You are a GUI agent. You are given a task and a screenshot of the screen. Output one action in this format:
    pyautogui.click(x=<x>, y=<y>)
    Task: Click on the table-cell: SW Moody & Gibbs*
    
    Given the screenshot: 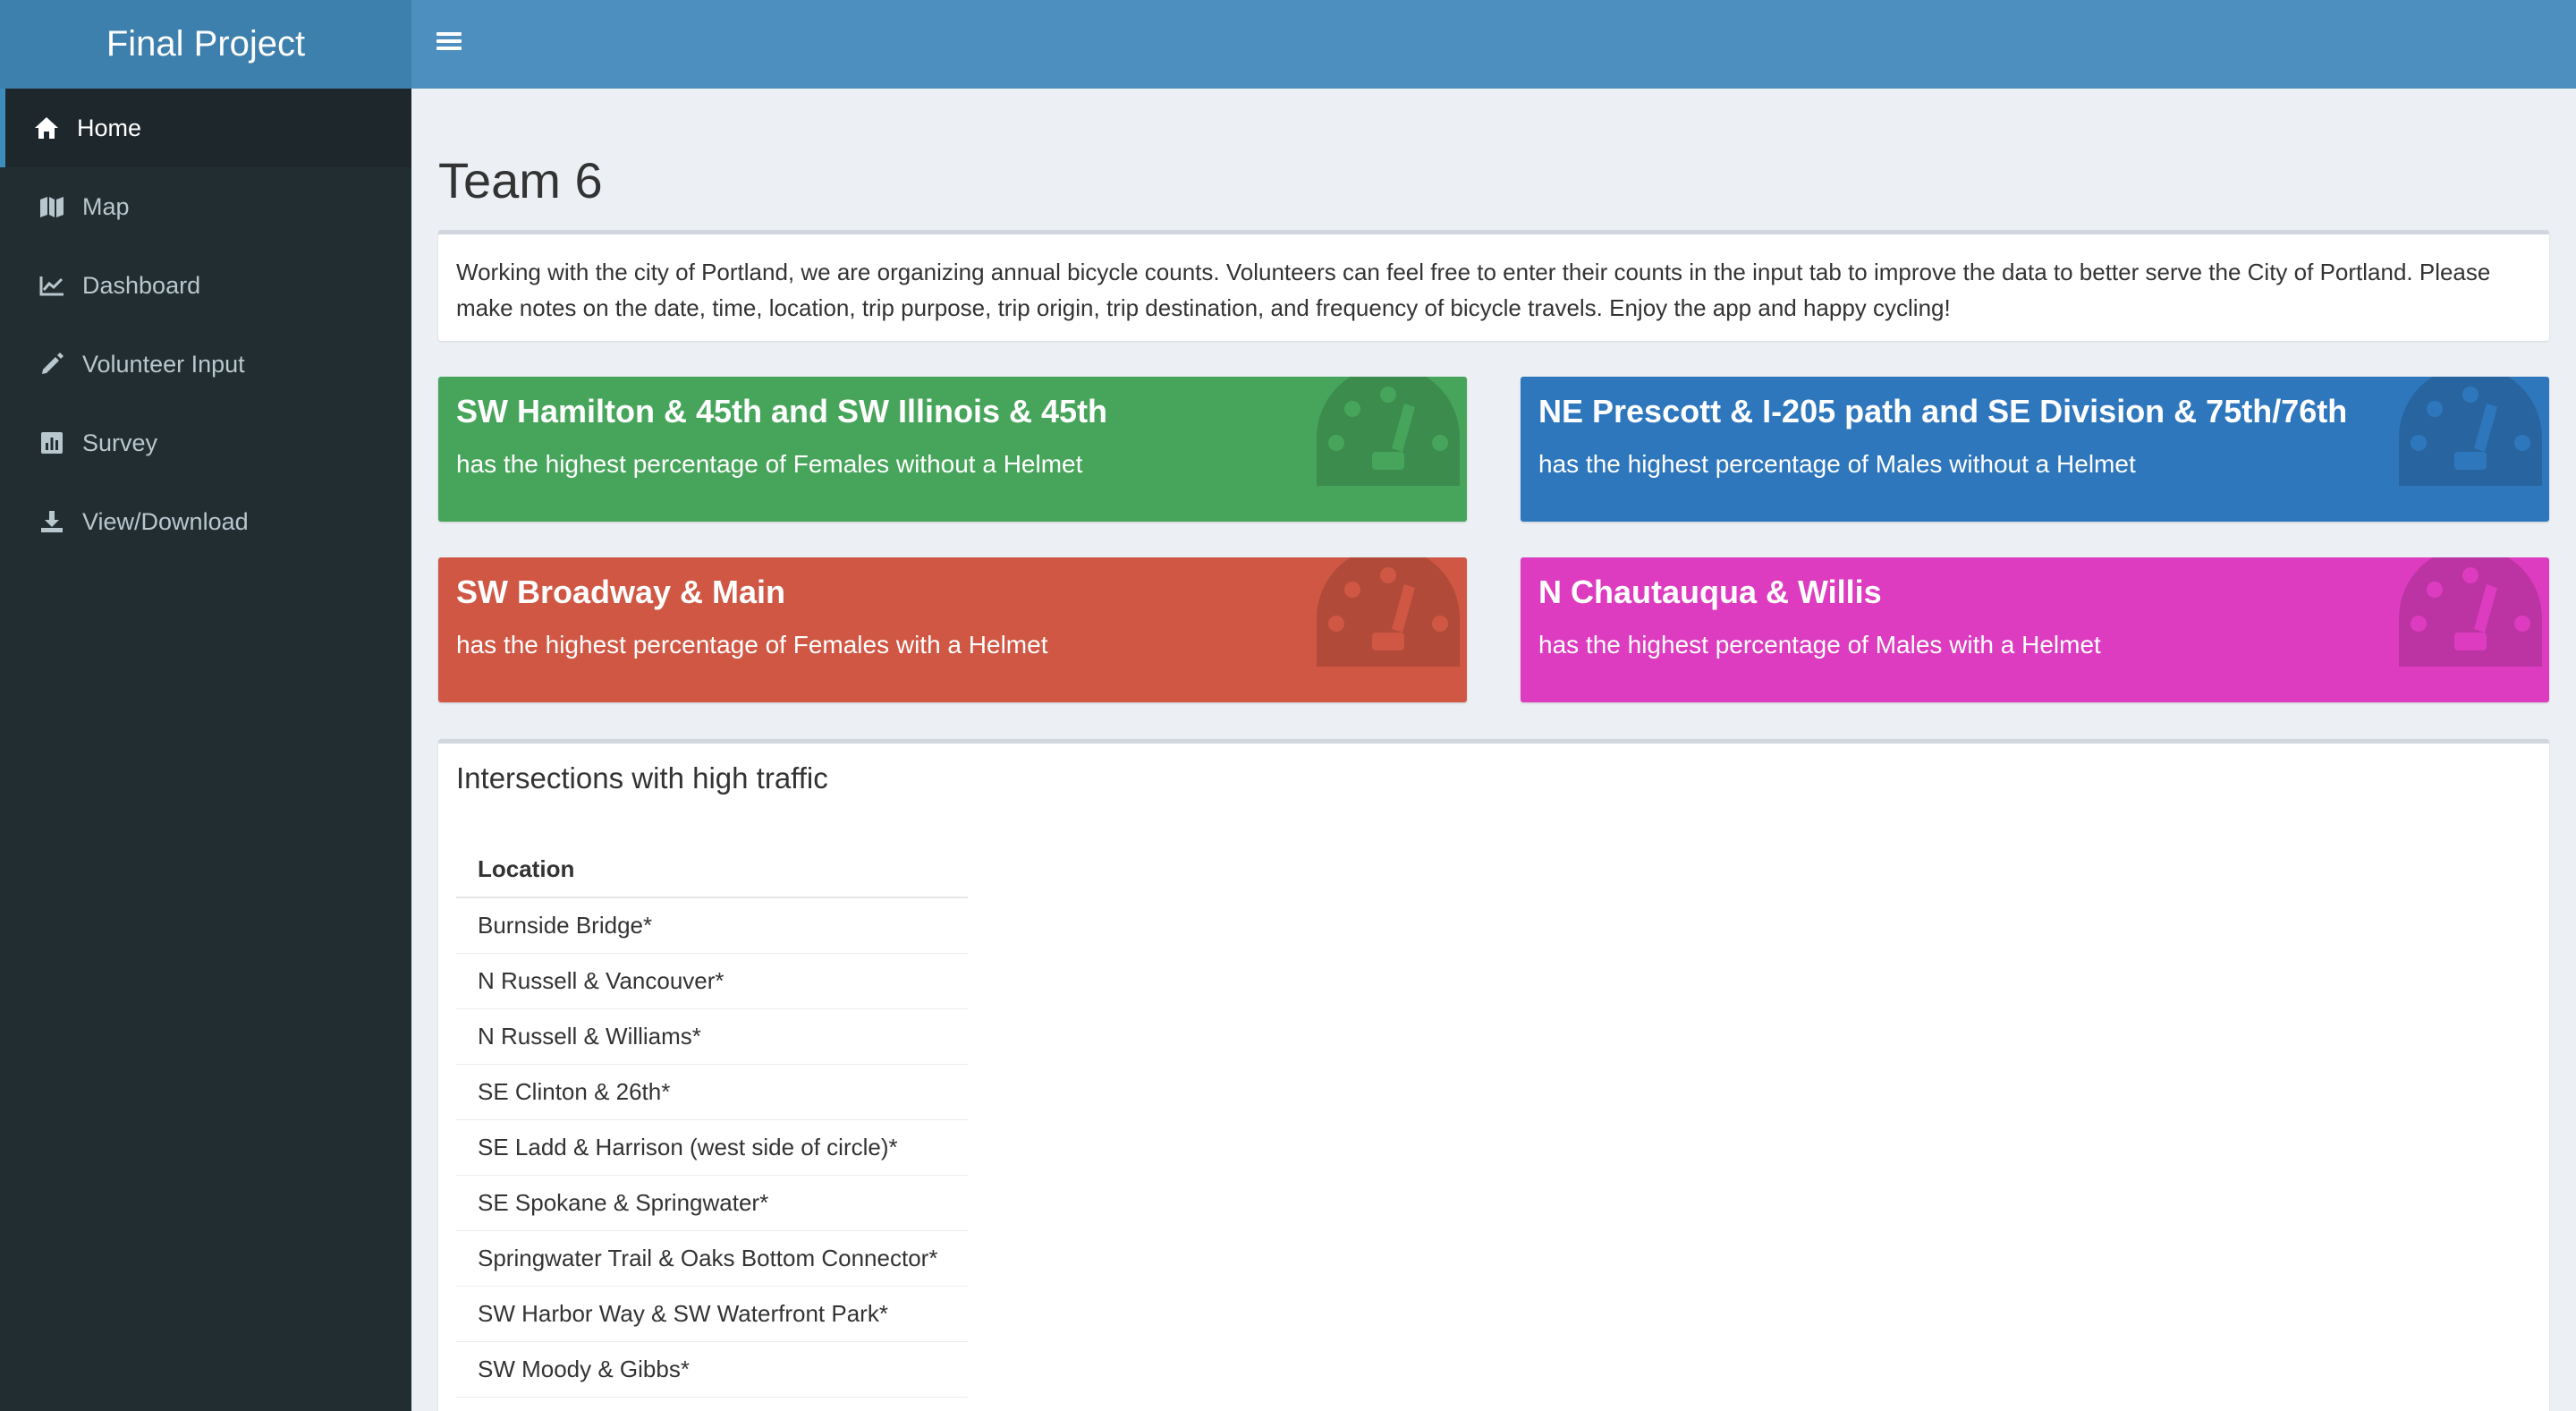 What is the action you would take?
    pyautogui.click(x=712, y=1370)
    